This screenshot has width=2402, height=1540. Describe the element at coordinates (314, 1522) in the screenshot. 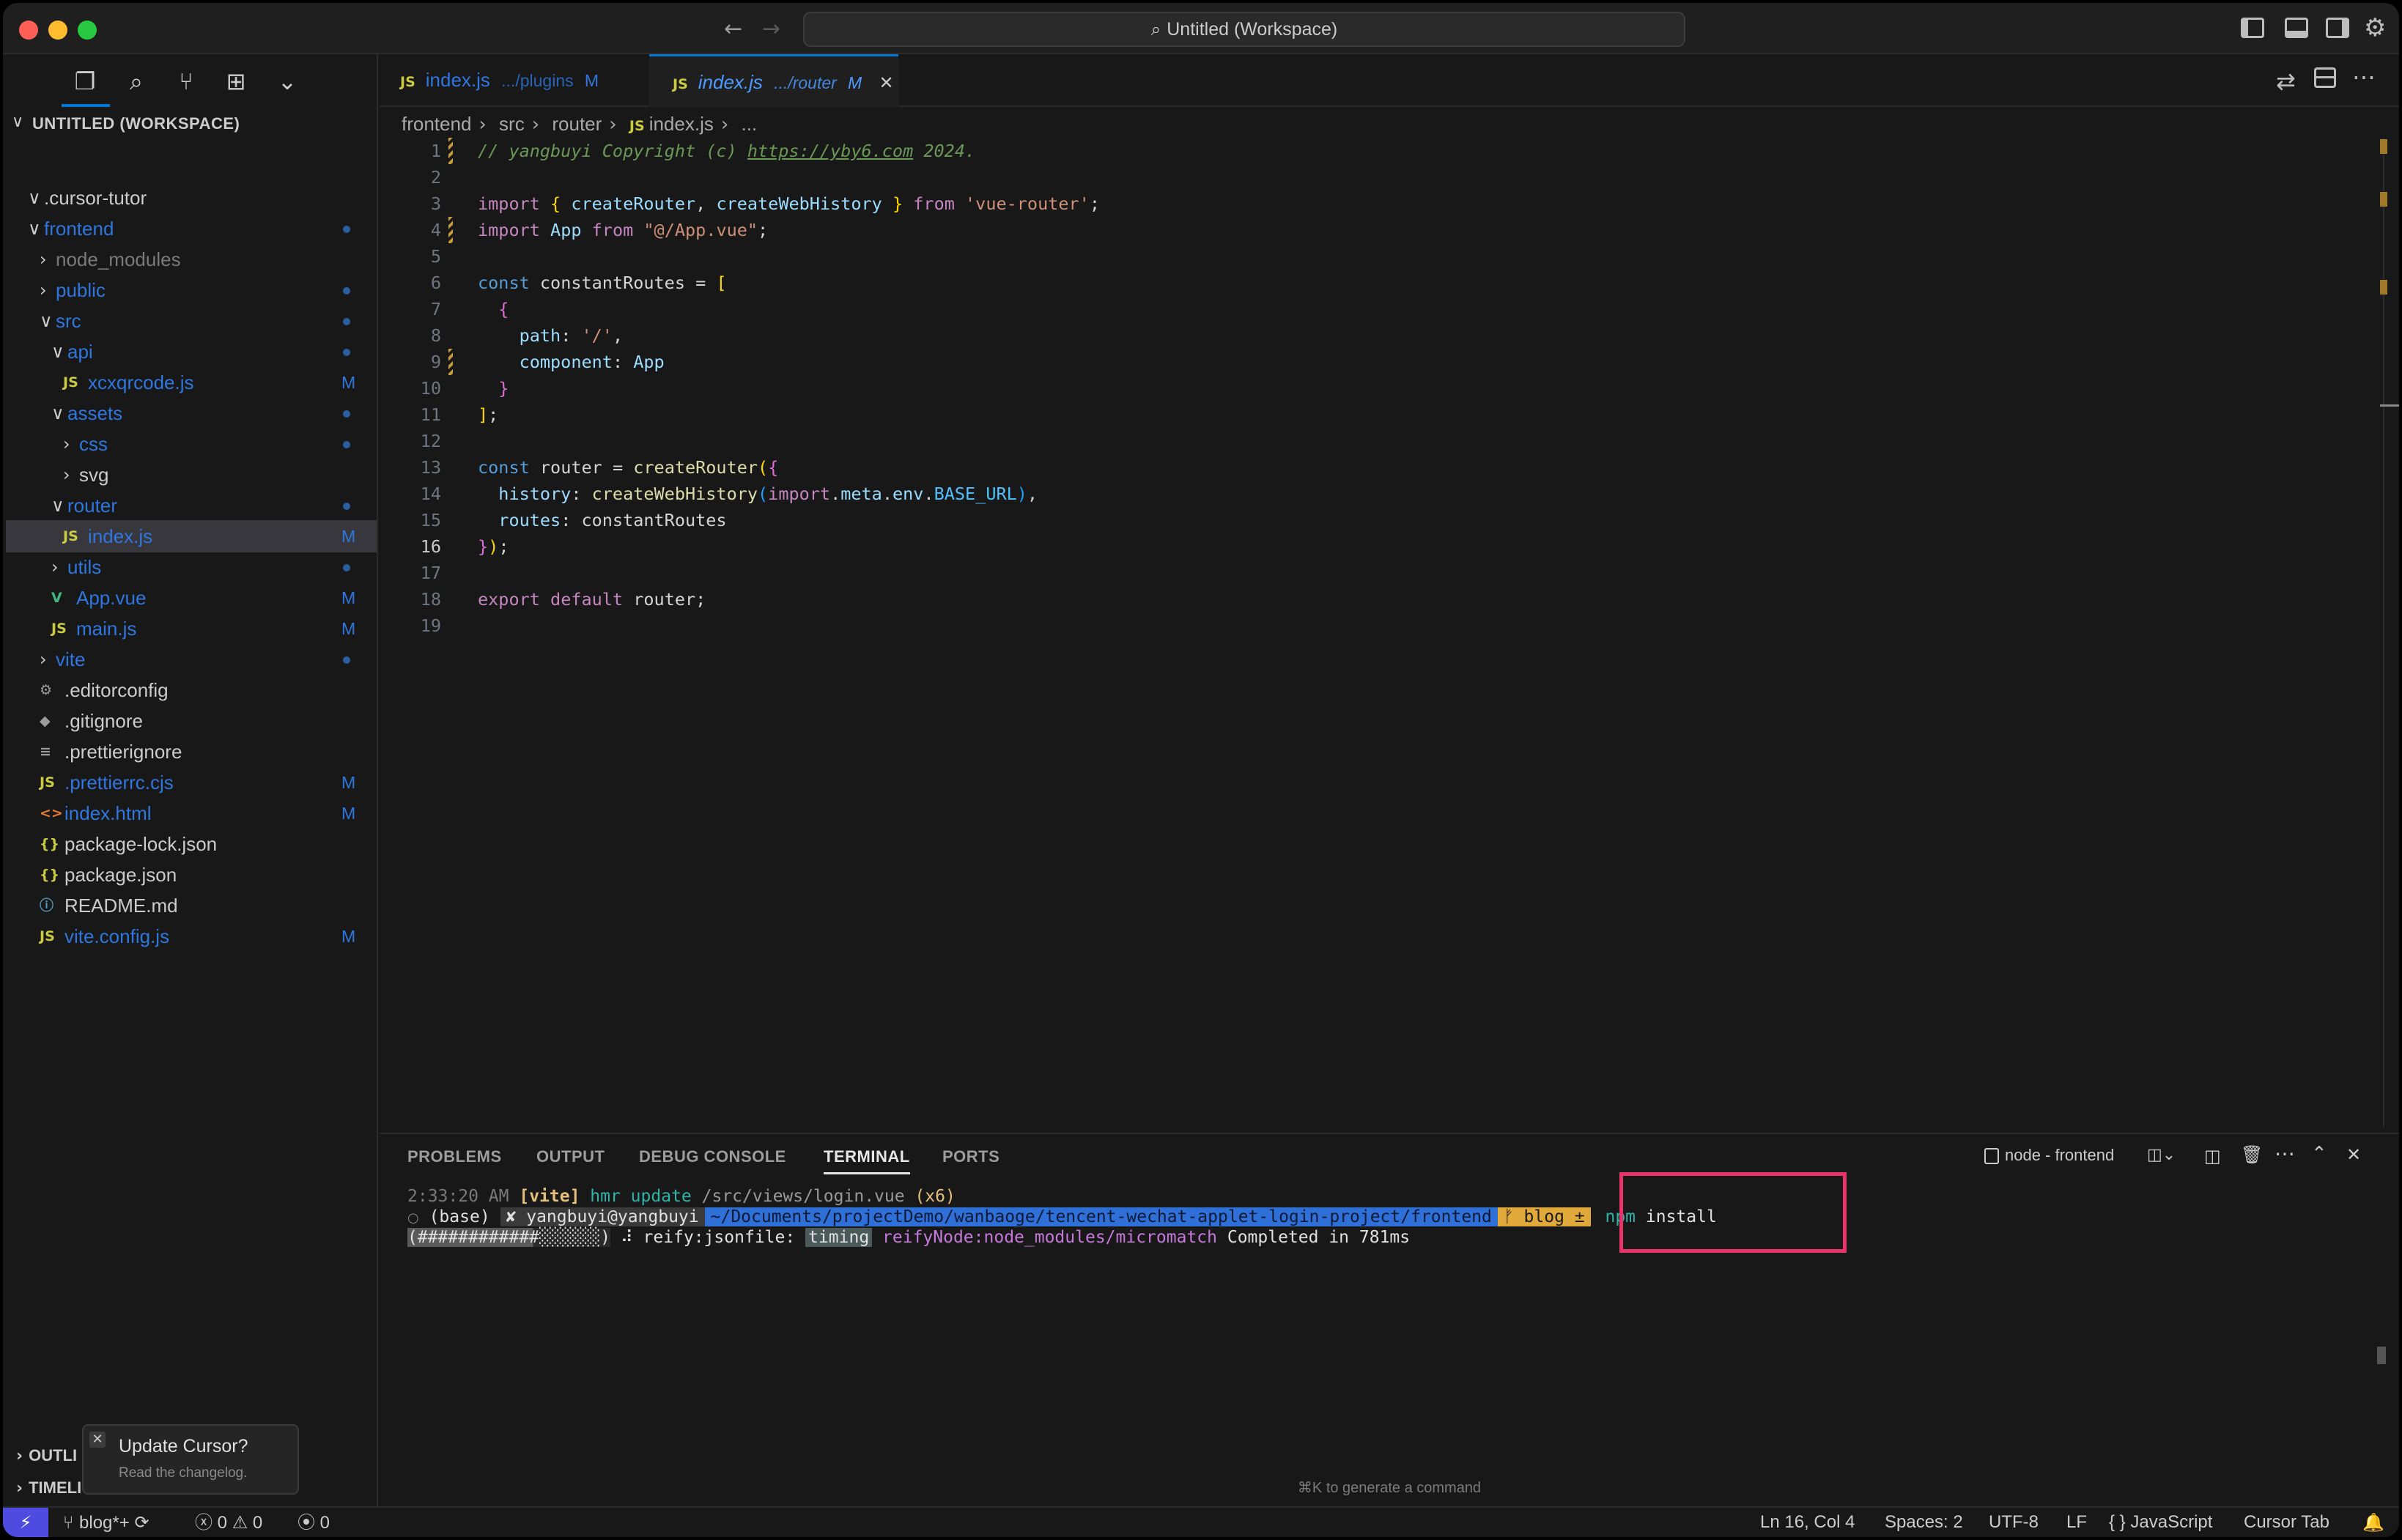

I see `ports-status: ⦿ 0` at that location.